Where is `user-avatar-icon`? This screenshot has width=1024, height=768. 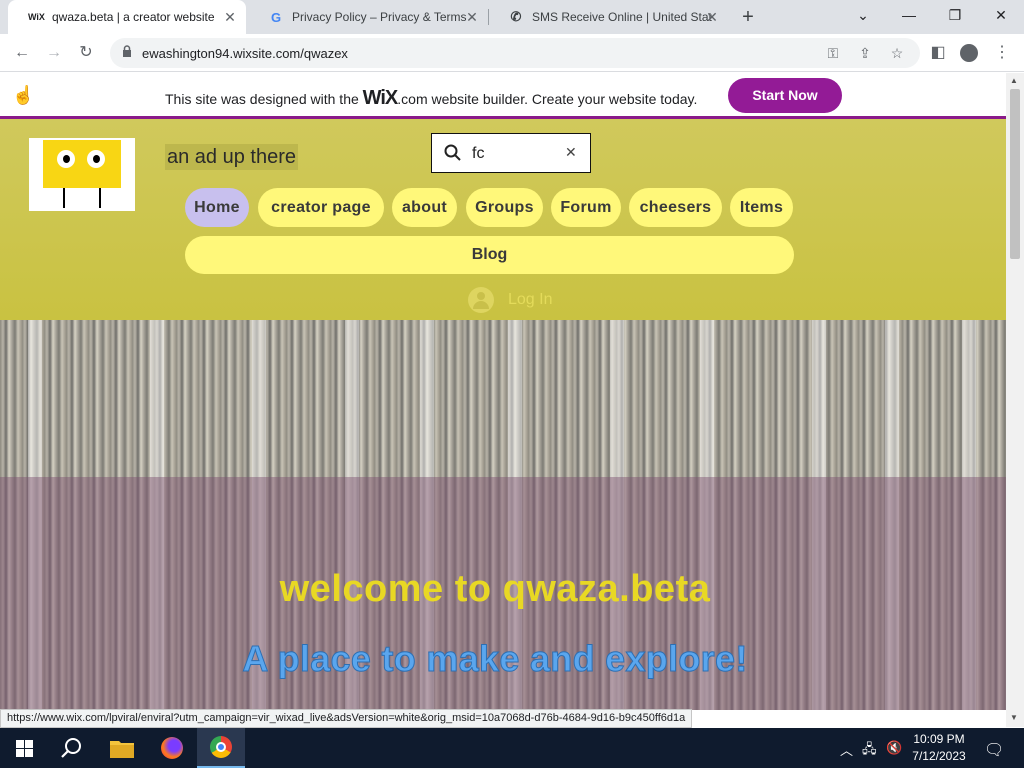 user-avatar-icon is located at coordinates (481, 300).